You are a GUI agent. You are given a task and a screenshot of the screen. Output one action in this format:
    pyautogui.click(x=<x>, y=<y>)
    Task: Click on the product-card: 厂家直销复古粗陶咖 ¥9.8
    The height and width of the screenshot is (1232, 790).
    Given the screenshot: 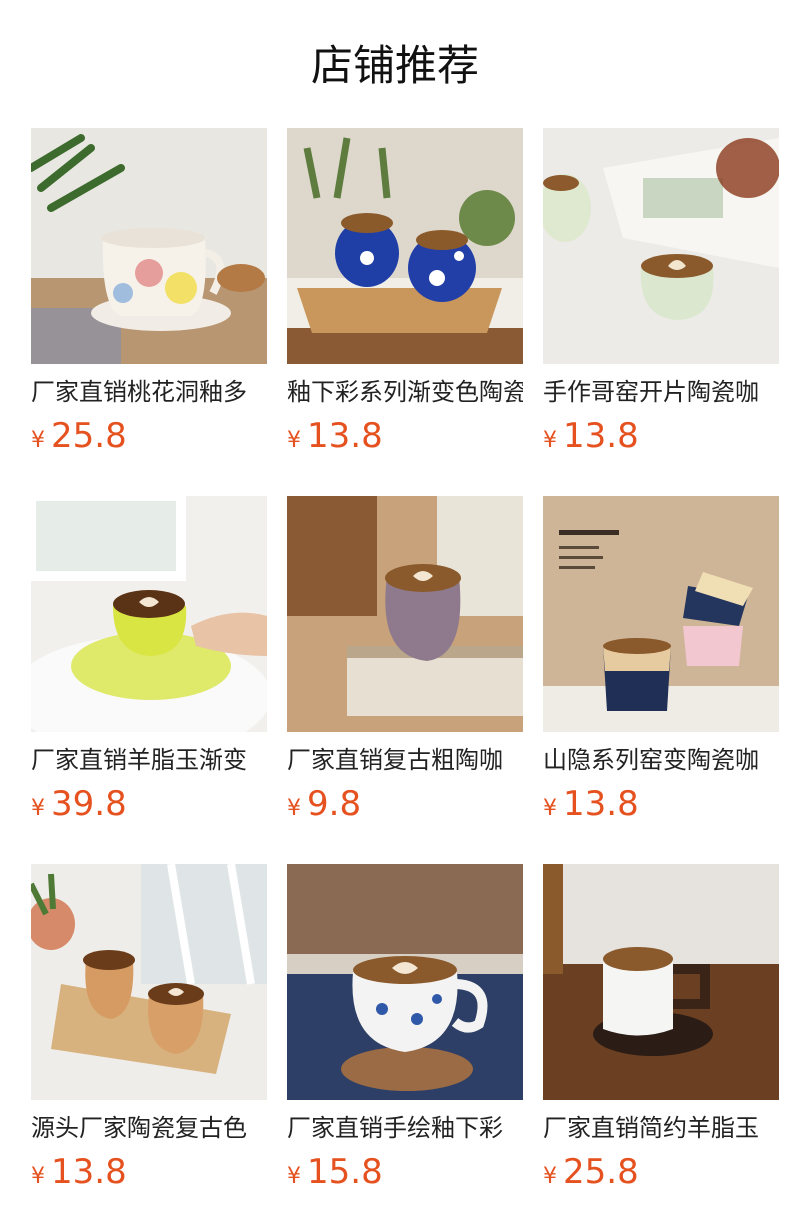 What is the action you would take?
    pyautogui.click(x=405, y=666)
    